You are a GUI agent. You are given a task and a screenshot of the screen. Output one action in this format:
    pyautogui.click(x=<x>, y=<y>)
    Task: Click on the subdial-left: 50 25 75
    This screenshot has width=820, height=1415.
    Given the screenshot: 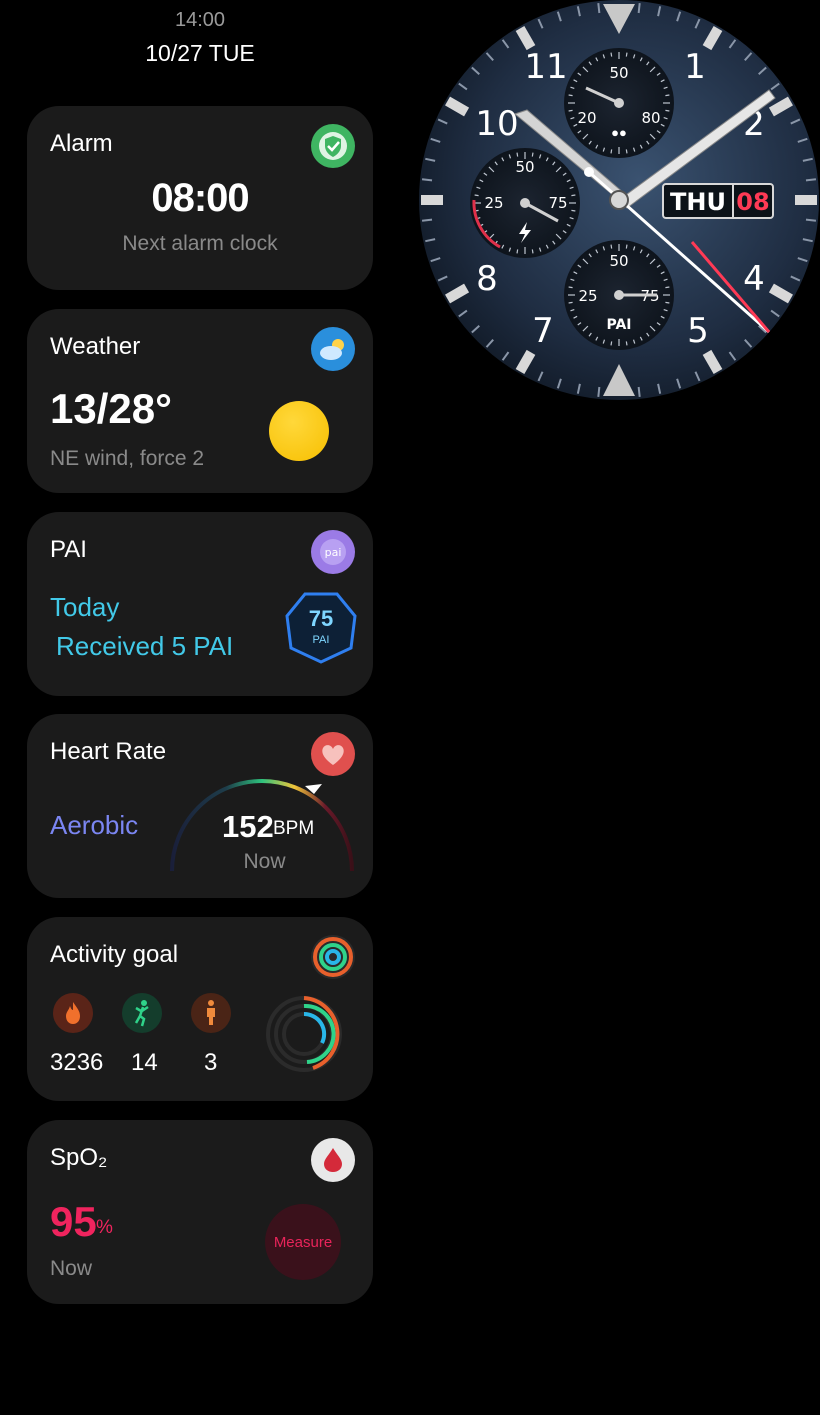 What is the action you would take?
    pyautogui.click(x=525, y=203)
    